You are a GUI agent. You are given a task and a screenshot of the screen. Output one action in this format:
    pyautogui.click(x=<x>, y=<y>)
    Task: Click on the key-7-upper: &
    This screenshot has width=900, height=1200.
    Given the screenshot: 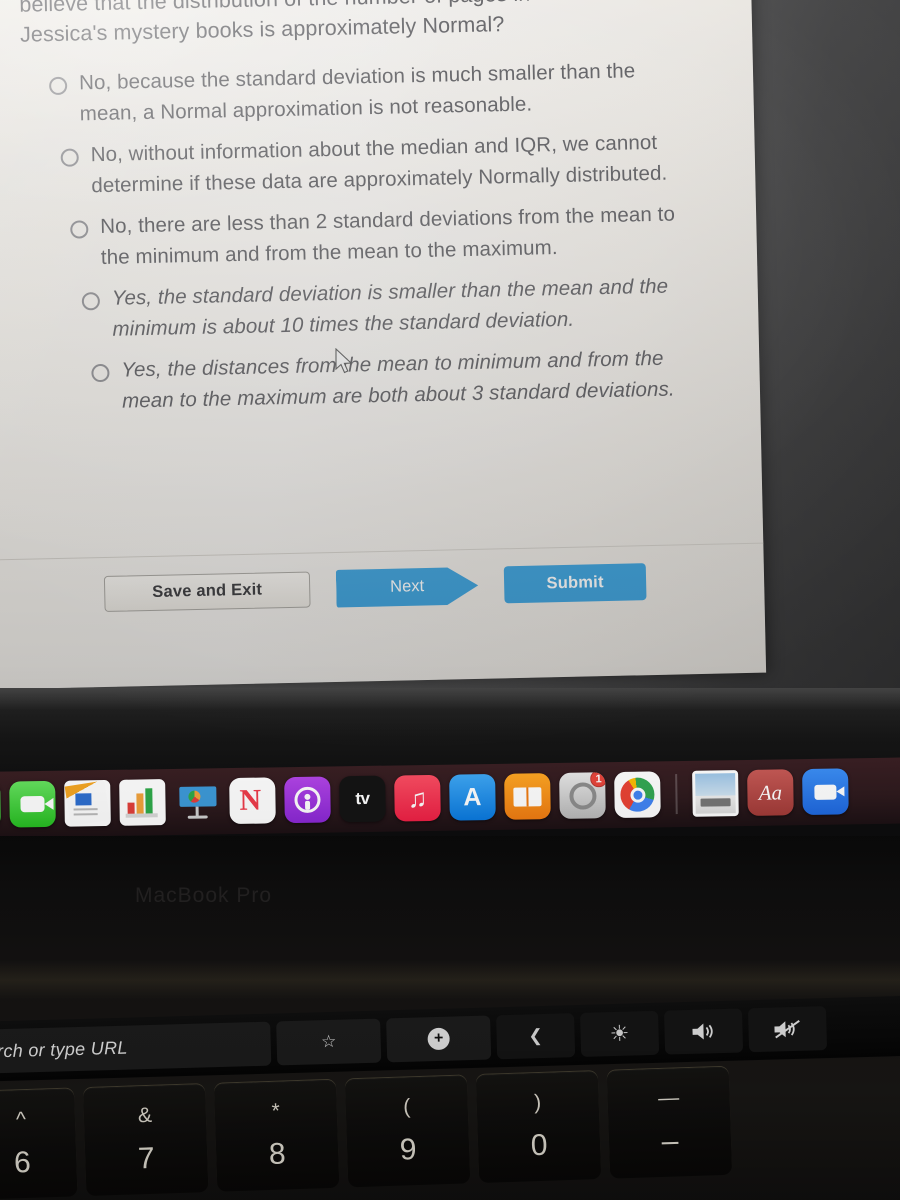 What is the action you would take?
    pyautogui.click(x=145, y=1115)
    